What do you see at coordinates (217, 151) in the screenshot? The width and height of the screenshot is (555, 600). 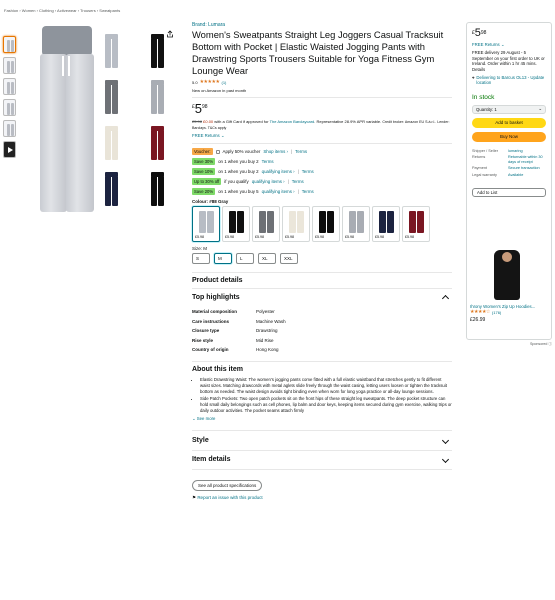 I see `voucher-checkbox` at bounding box center [217, 151].